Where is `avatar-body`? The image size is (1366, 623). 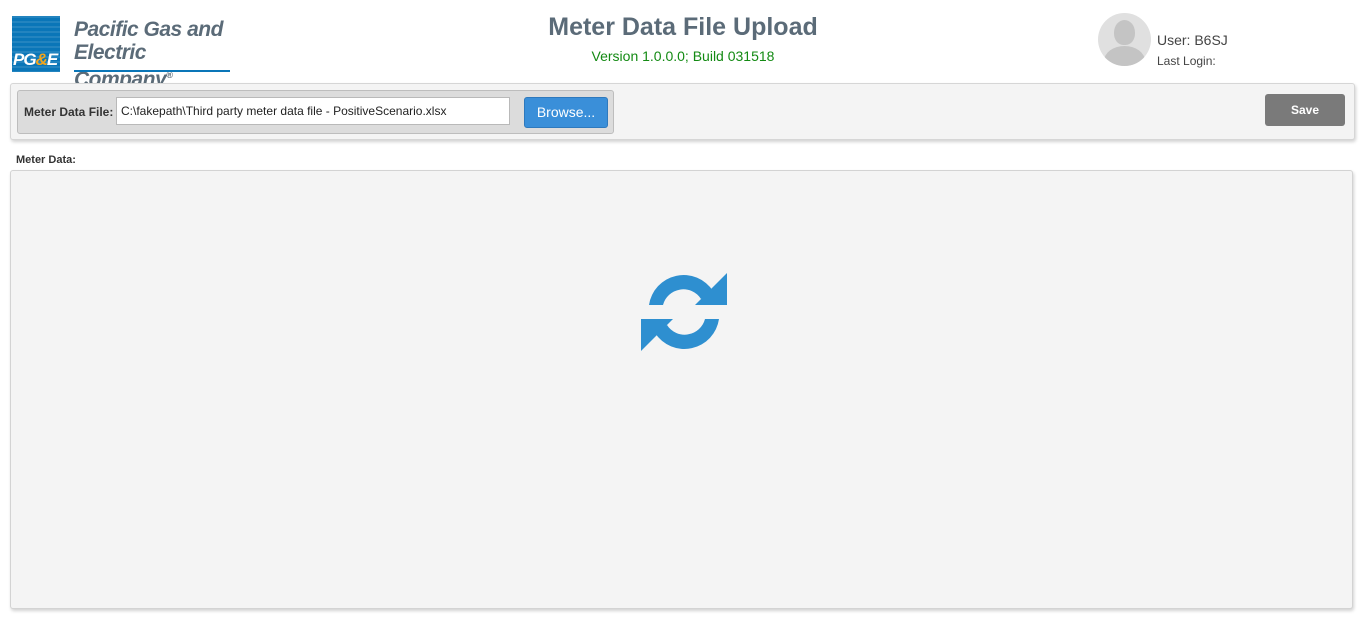 avatar-body is located at coordinates (1124, 56).